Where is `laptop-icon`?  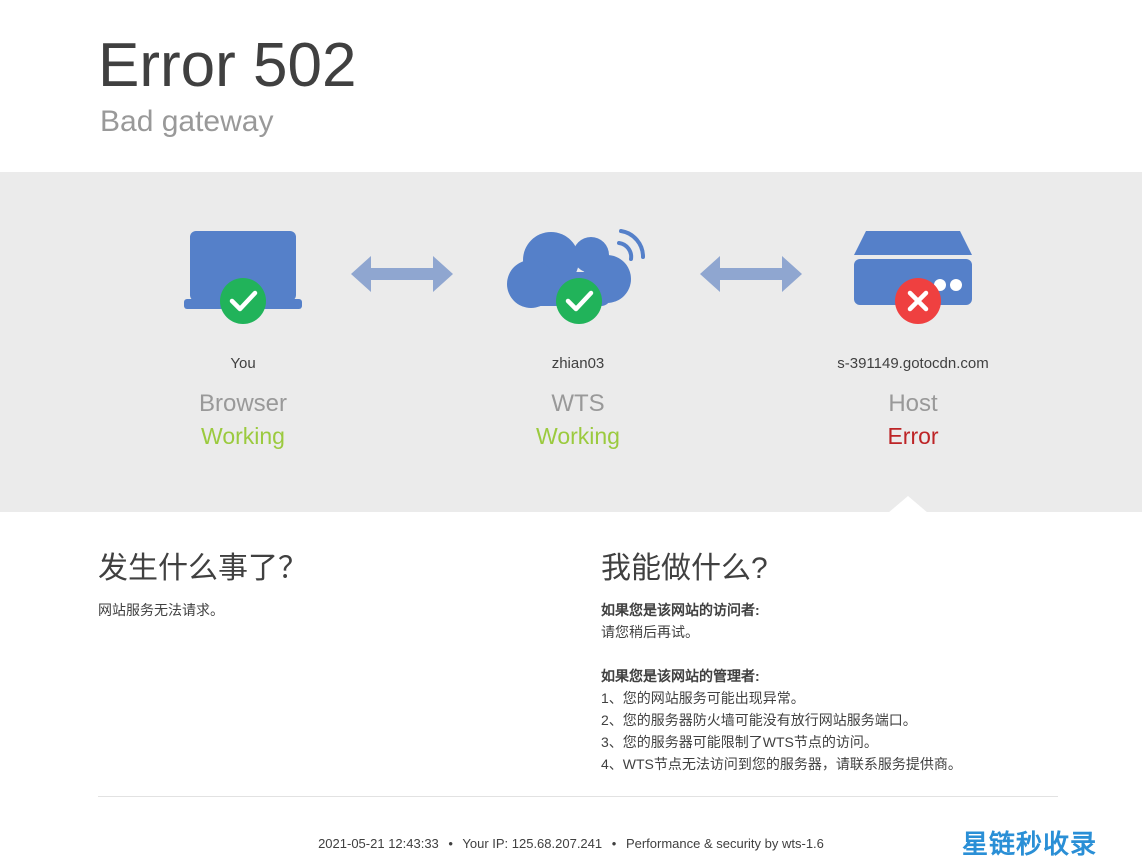
laptop-icon is located at coordinates (243, 282).